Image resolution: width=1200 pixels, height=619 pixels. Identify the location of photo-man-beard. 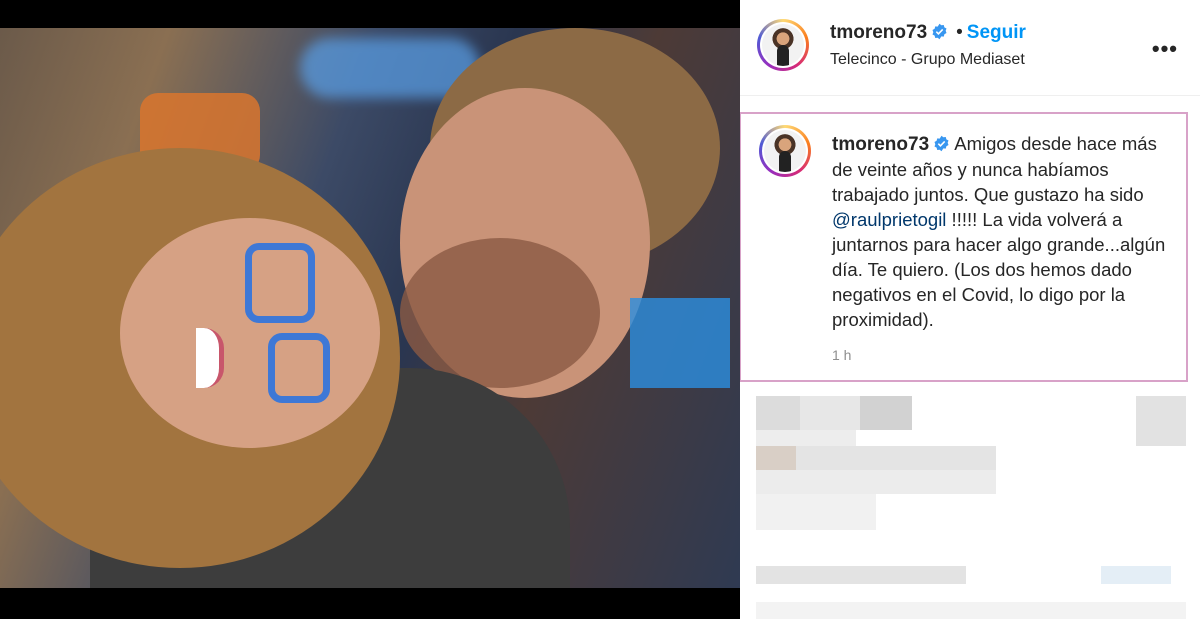
(500, 313).